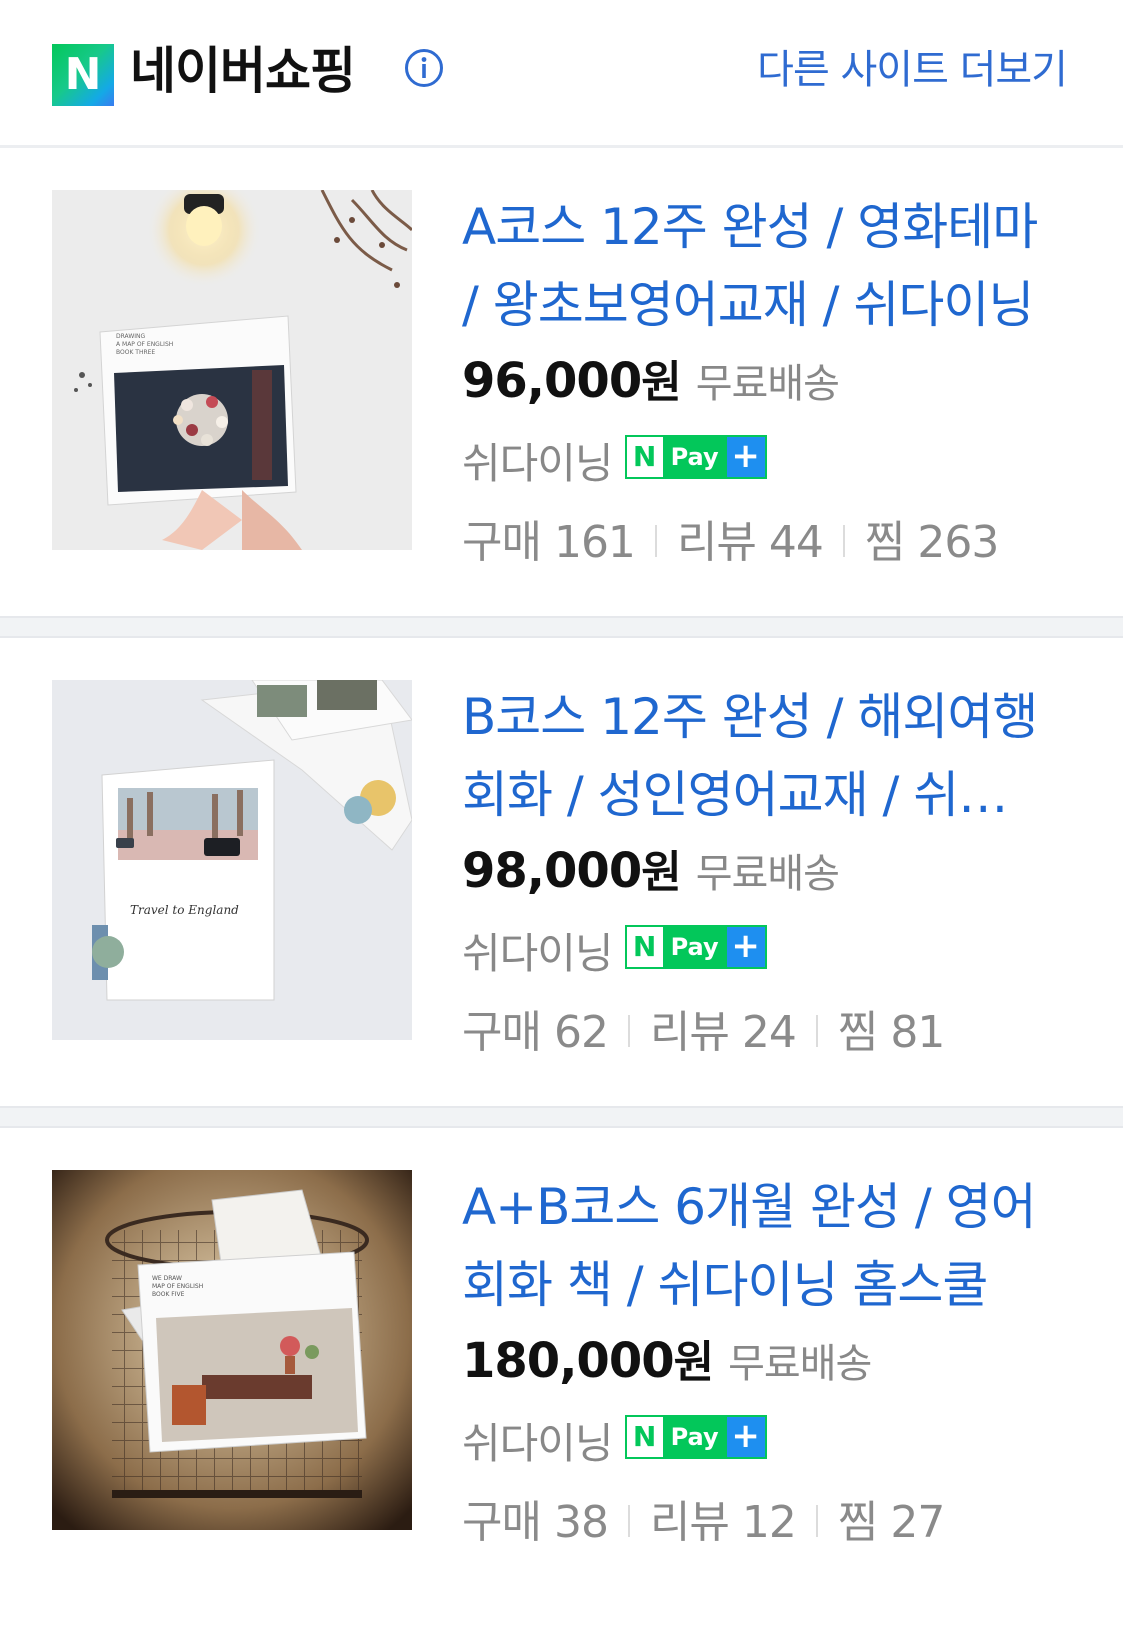 The width and height of the screenshot is (1123, 1649). I want to click on info-icon, so click(424, 68).